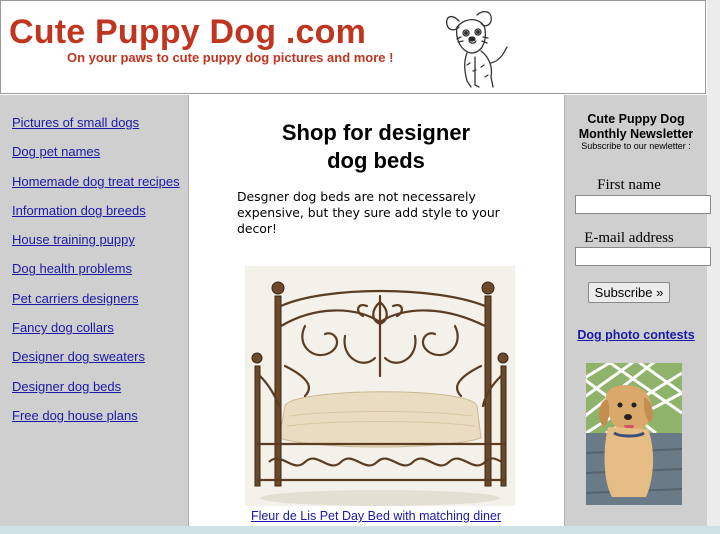  I want to click on sidebar-item-house-plans: Free dog house plans, so click(96, 421).